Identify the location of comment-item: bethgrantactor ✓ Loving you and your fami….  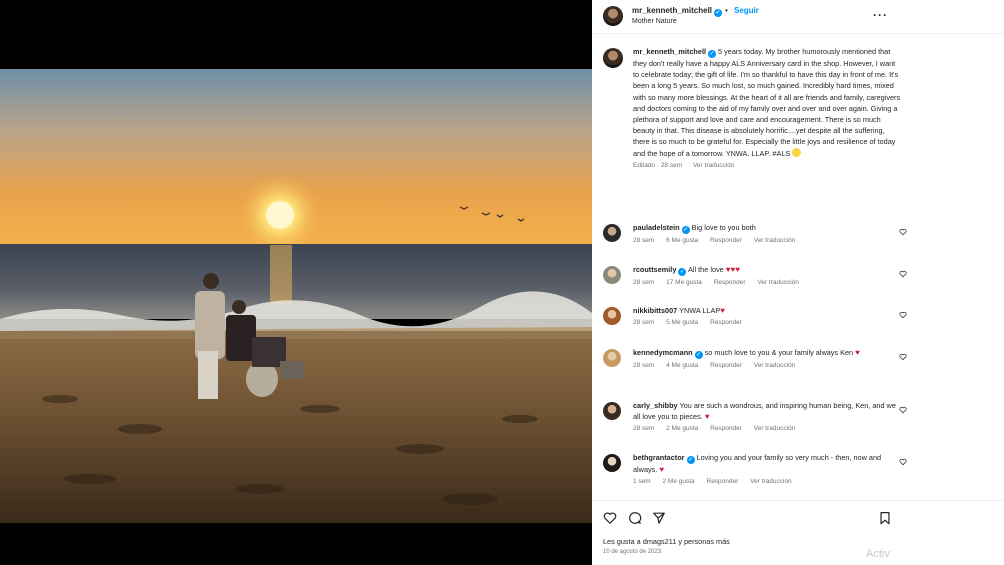
(755, 474).